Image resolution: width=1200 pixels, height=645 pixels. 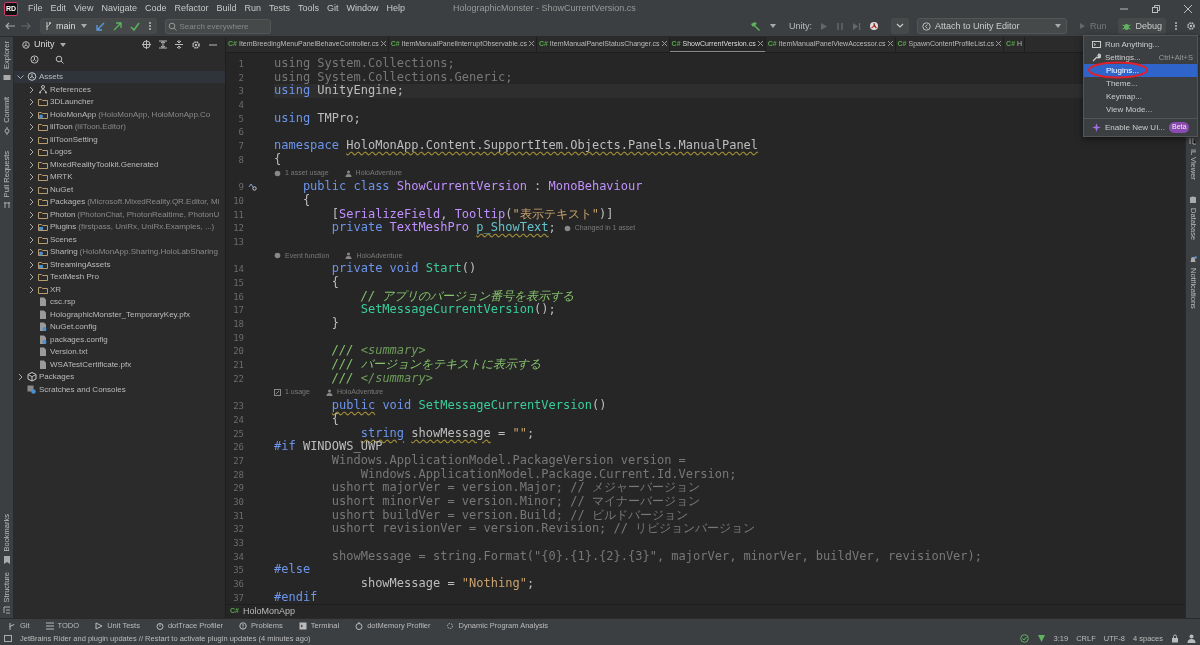 I want to click on solution-view-dropdown: Unity, so click(x=44, y=45).